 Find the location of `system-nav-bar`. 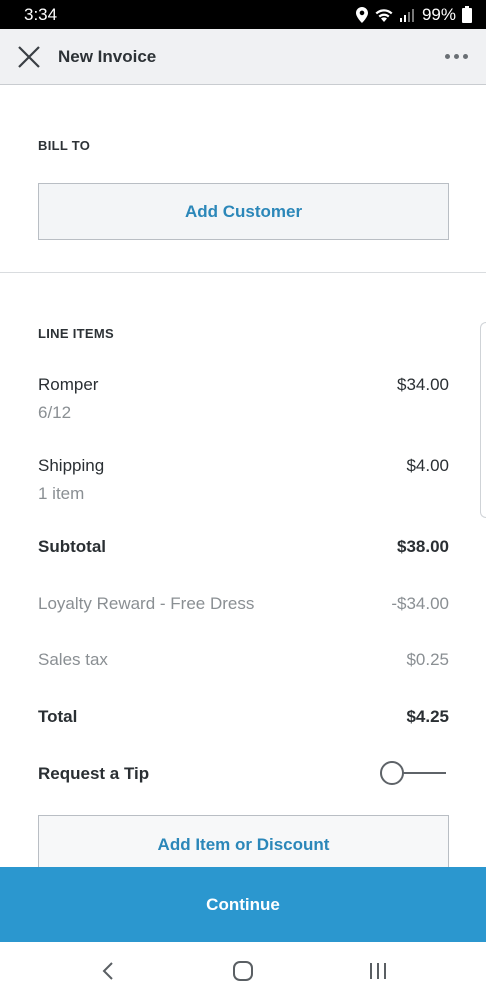

system-nav-bar is located at coordinates (243, 970).